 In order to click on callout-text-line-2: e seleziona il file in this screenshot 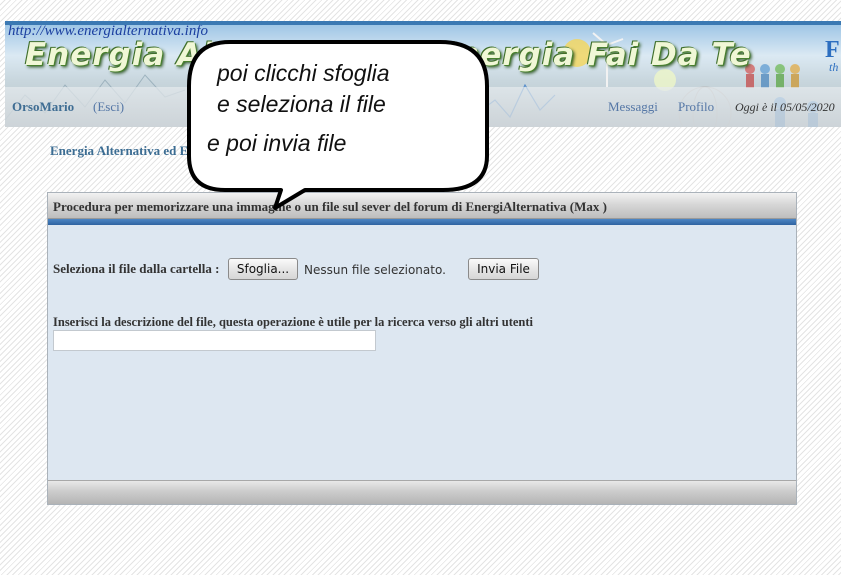, I will do `click(301, 104)`.